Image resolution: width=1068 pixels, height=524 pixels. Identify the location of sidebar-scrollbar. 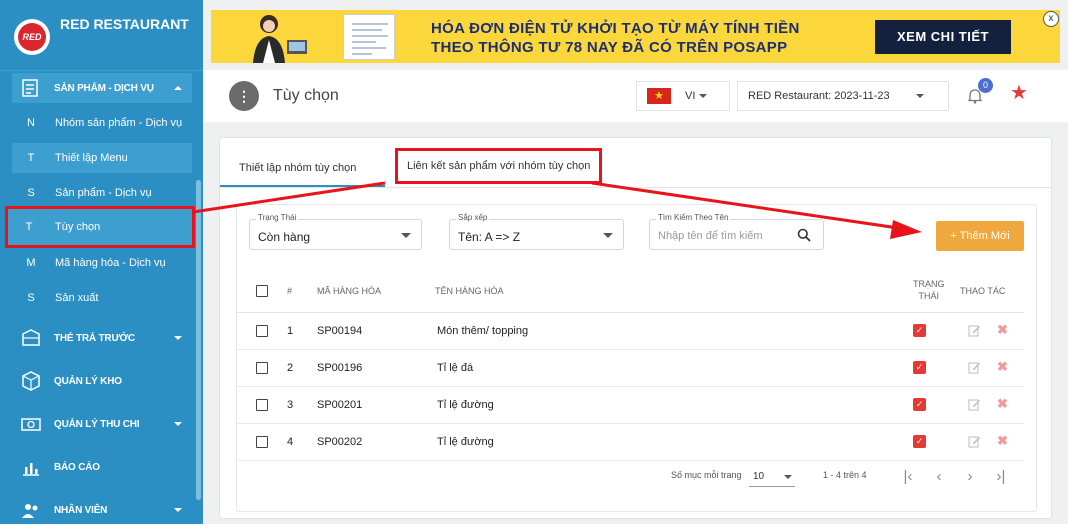
(198, 340).